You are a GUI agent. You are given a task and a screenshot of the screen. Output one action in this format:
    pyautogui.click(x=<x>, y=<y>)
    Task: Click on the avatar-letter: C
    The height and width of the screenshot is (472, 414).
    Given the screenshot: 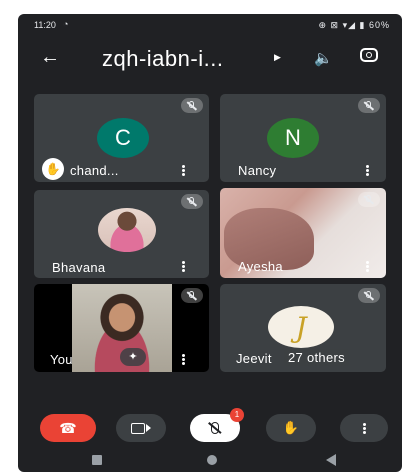 What is the action you would take?
    pyautogui.click(x=123, y=137)
    